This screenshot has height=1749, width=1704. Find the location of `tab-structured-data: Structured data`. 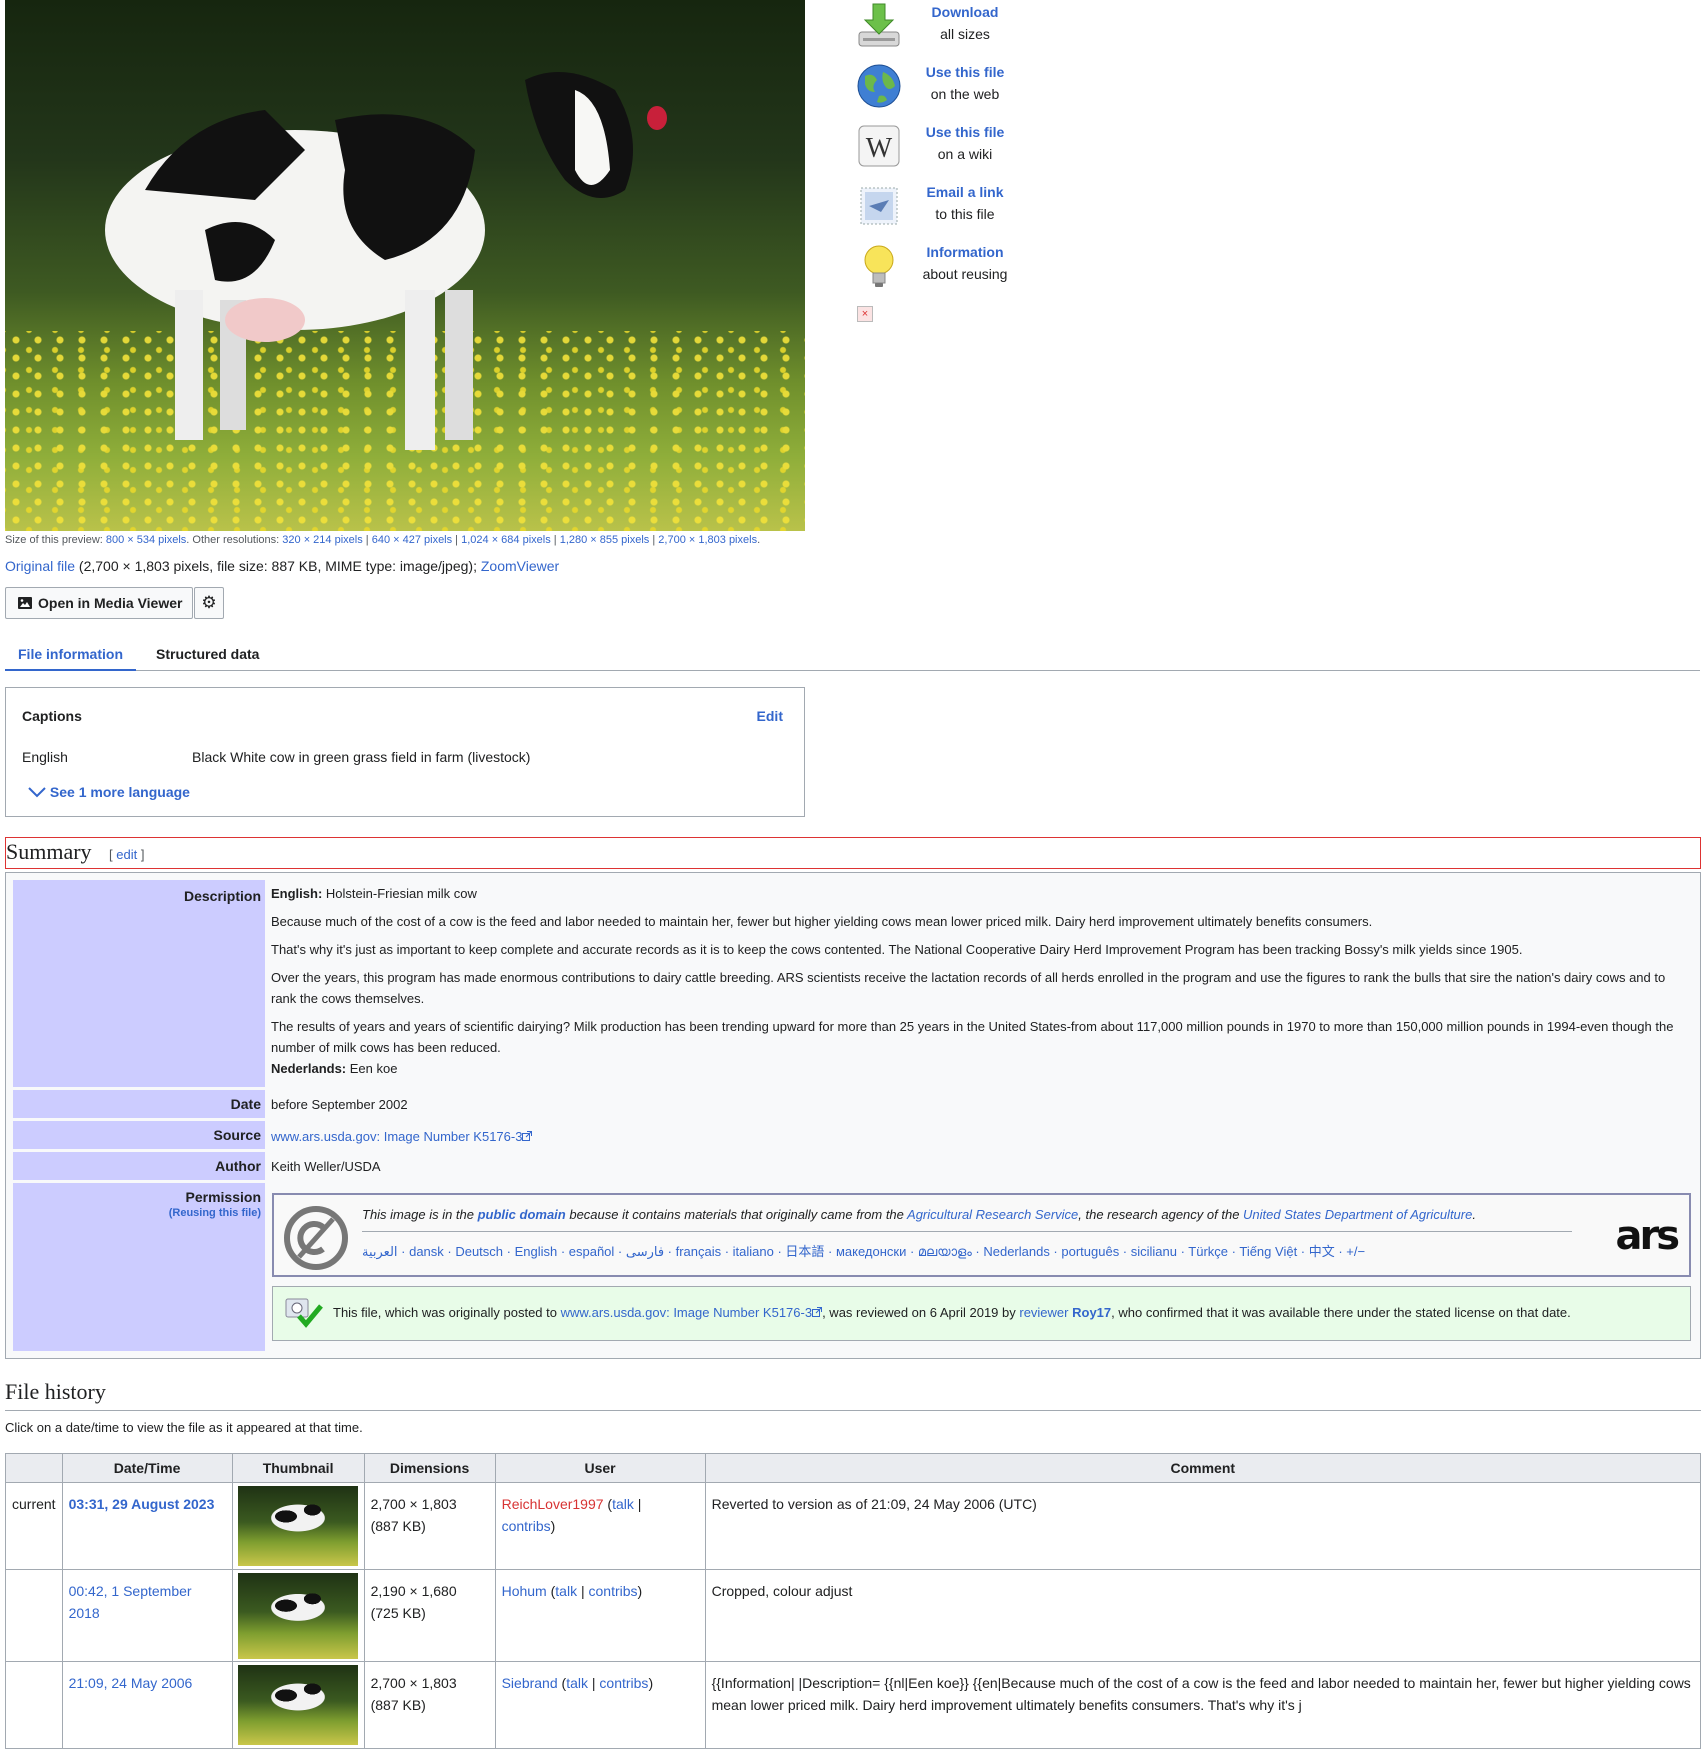

tab-structured-data: Structured data is located at coordinates (207, 658).